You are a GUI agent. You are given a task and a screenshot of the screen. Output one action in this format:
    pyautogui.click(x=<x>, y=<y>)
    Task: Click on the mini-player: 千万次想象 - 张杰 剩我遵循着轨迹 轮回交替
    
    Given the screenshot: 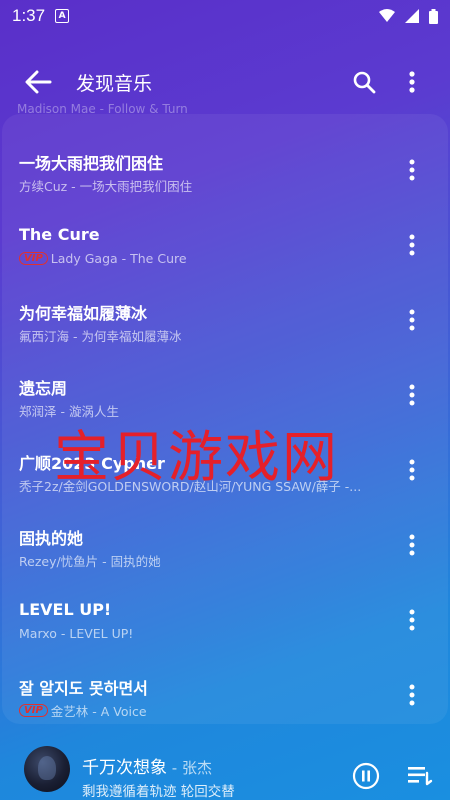 What is the action you would take?
    pyautogui.click(x=225, y=770)
    